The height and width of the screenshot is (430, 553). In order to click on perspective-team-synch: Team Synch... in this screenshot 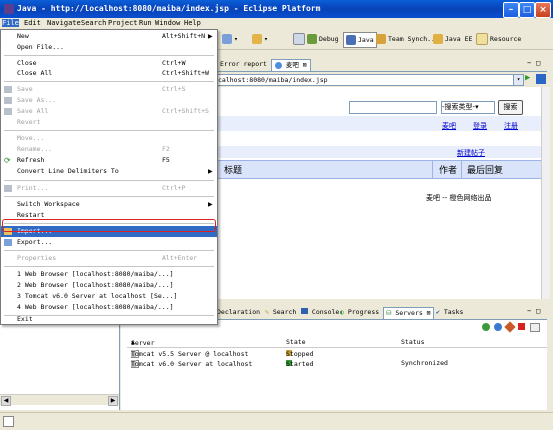, I will do `click(407, 39)`.